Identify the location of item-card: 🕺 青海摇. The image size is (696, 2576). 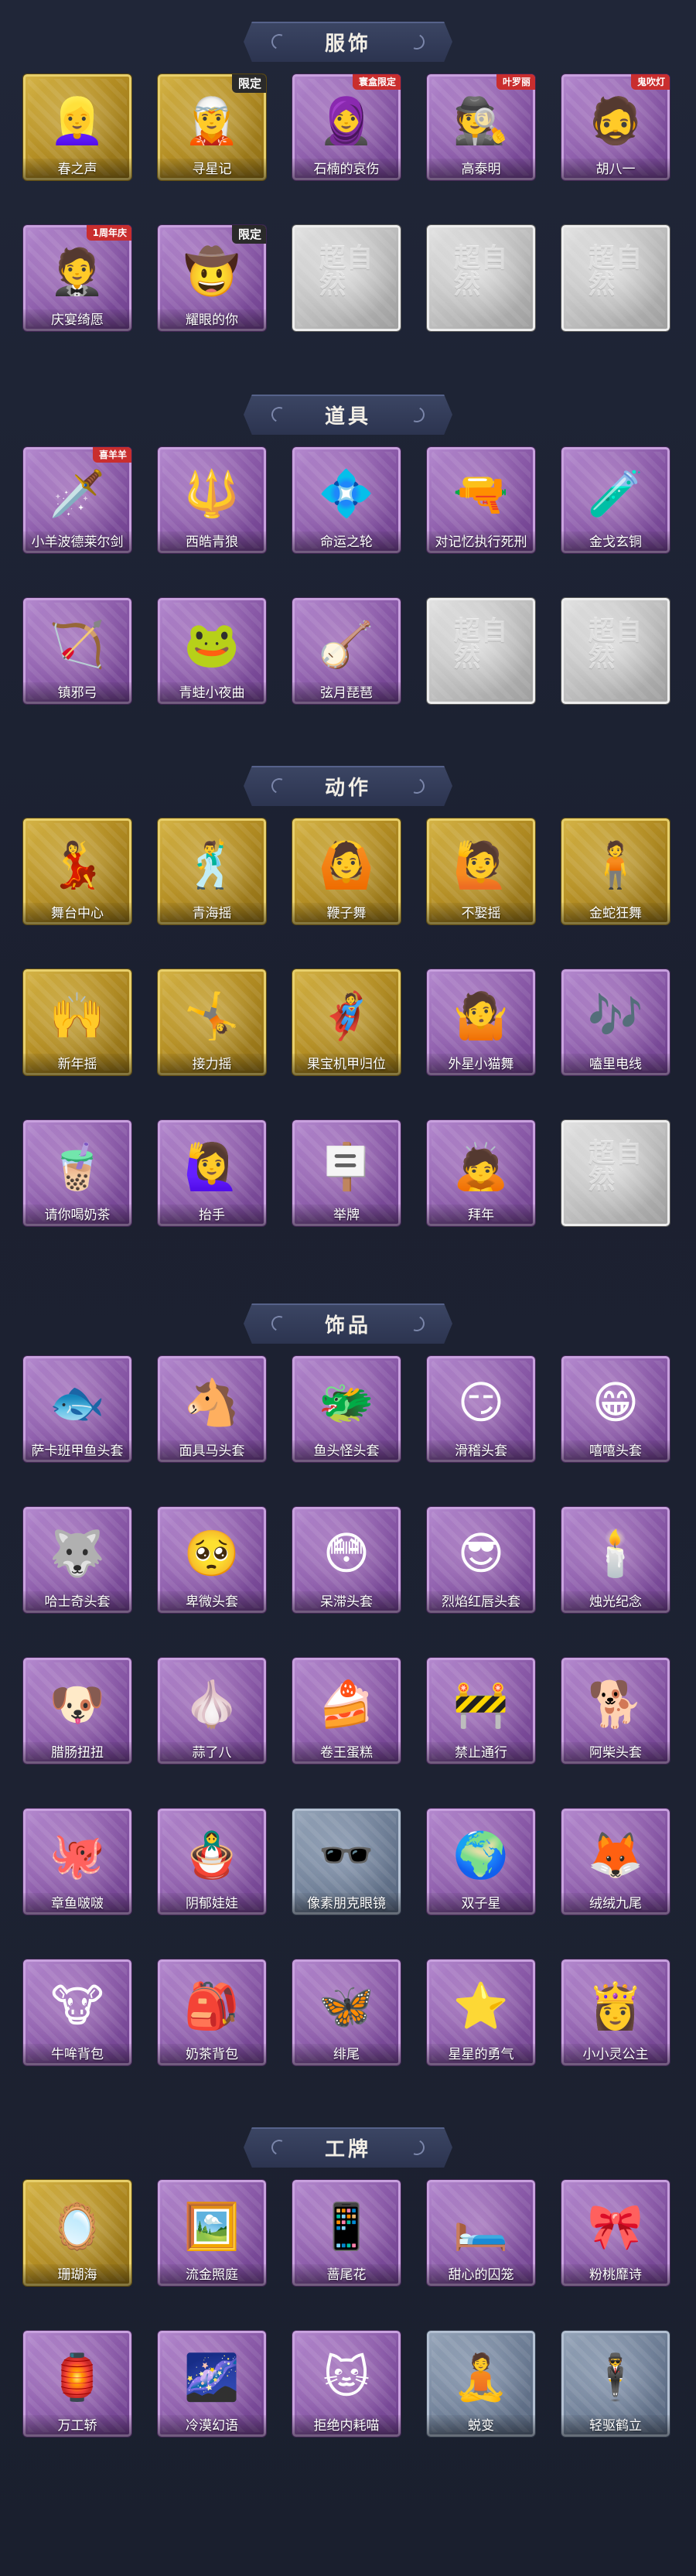
(212, 871).